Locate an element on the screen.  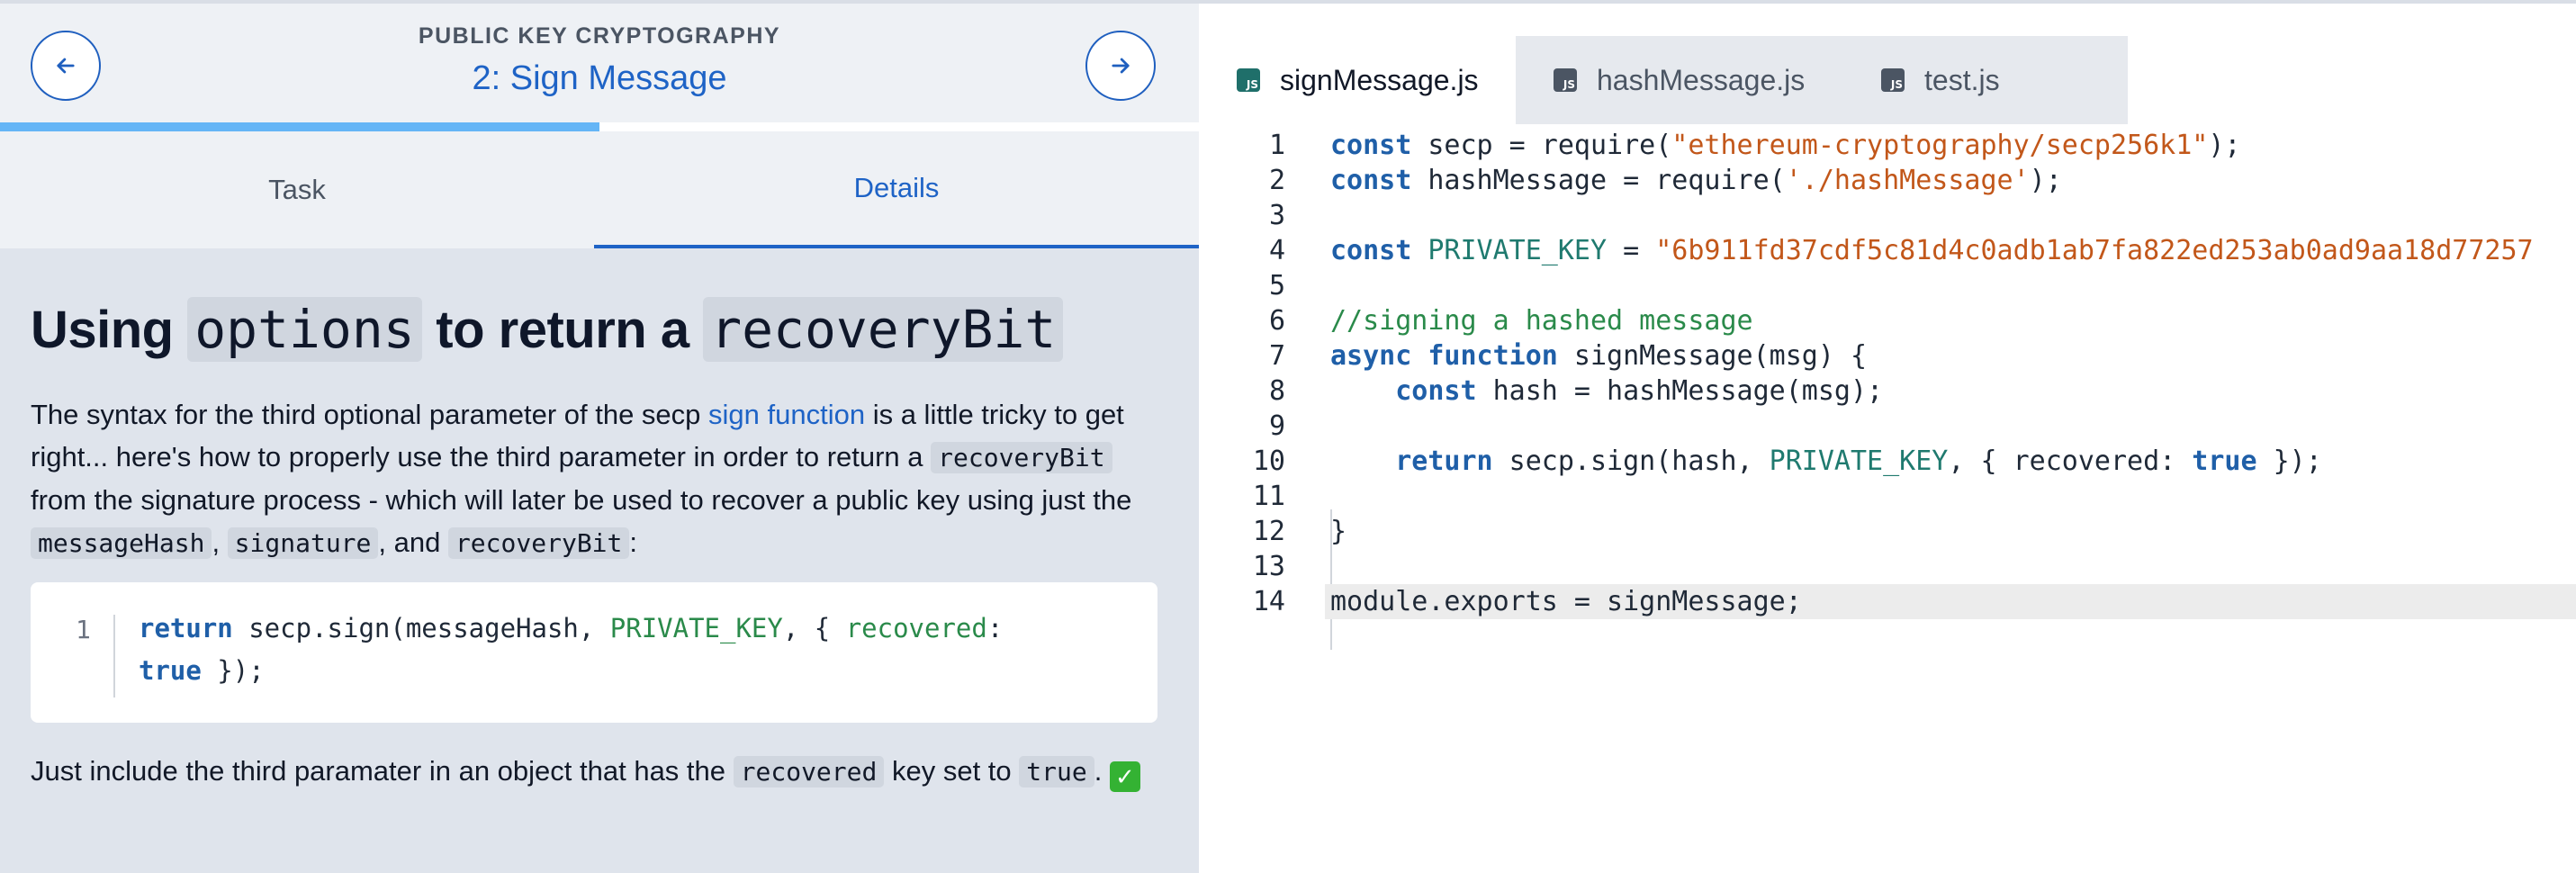
lesson-progress-bar is located at coordinates (599, 127).